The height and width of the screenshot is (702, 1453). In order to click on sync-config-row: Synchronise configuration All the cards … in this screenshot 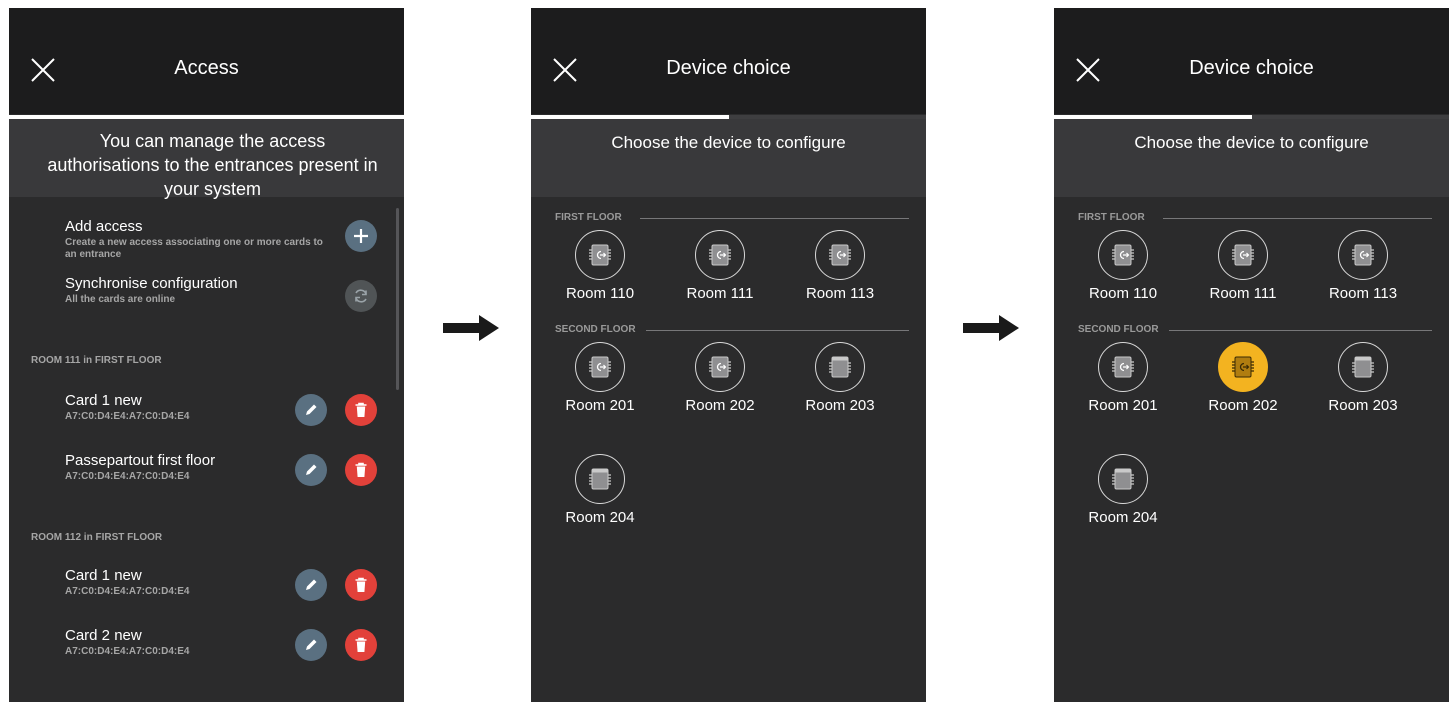, I will do `click(224, 293)`.